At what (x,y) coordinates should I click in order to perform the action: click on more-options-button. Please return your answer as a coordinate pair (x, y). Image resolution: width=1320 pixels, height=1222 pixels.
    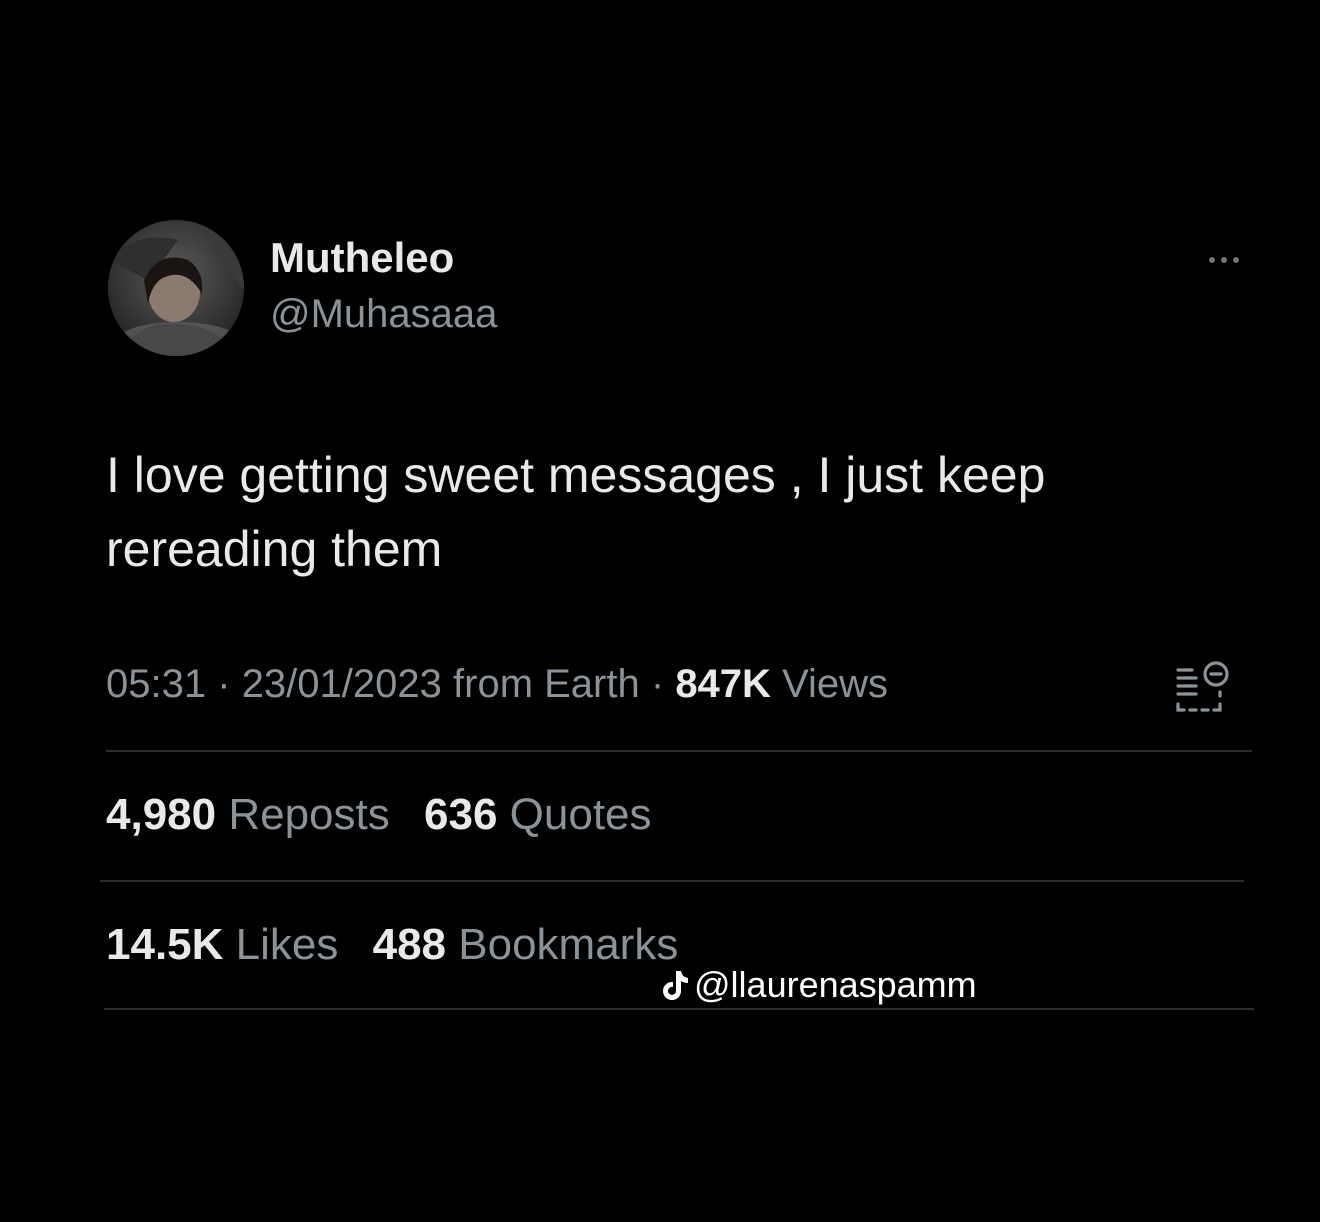
    Looking at the image, I should click on (1224, 260).